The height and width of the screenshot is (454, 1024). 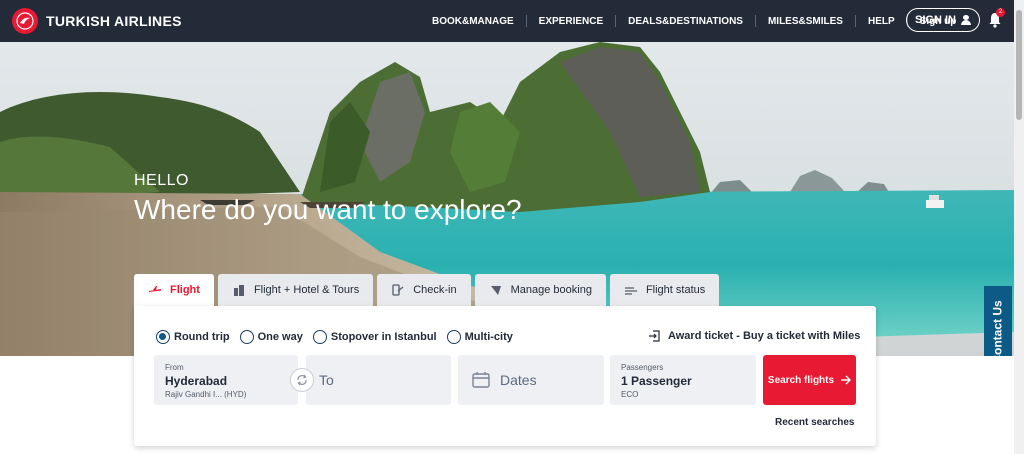 I want to click on brand-name: TURKISH AIRLINES, so click(x=114, y=21).